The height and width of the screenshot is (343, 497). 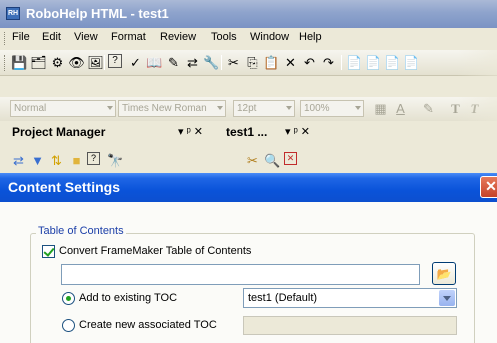 I want to click on edit-icon: ✎, so click(x=173, y=62).